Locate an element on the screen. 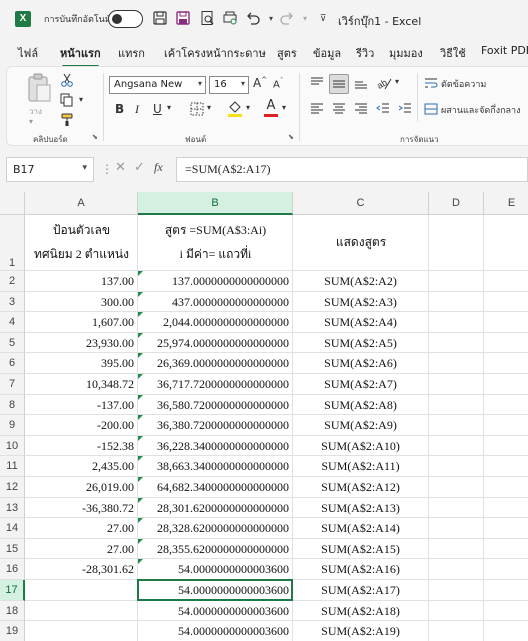  redo-icon is located at coordinates (287, 19).